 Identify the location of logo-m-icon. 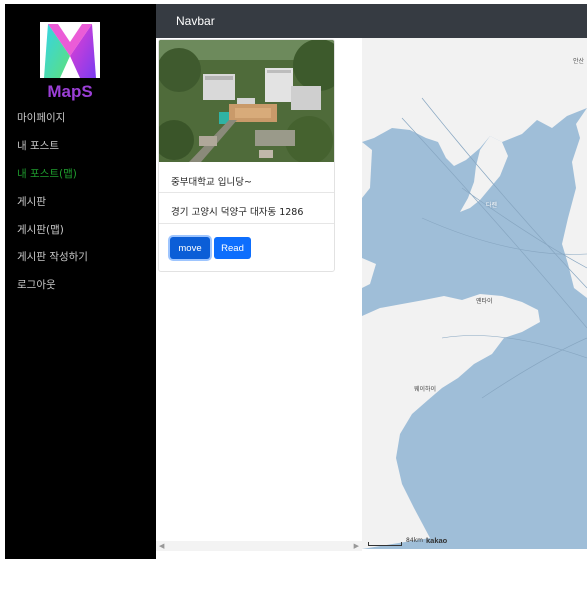
(70, 50).